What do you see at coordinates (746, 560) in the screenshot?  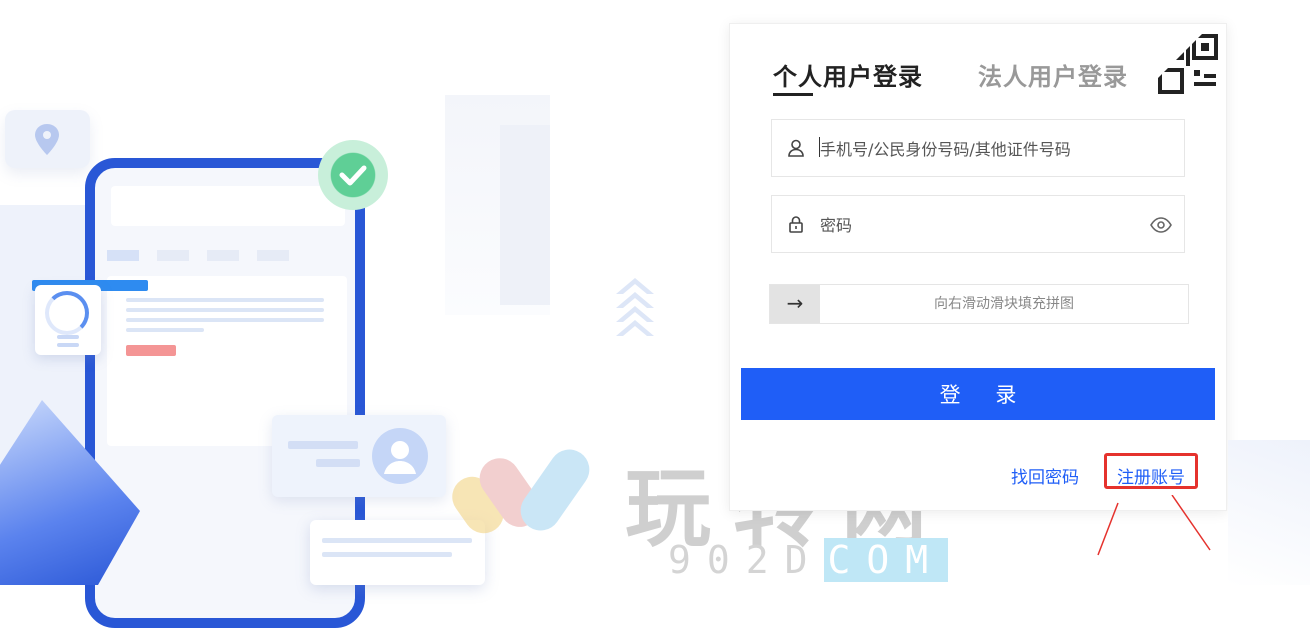 I see `watermark-sub-prefix: 902D` at bounding box center [746, 560].